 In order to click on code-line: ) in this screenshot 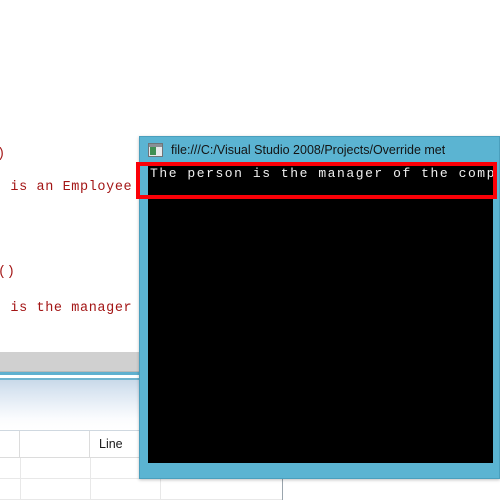, I will do `click(3, 155)`.